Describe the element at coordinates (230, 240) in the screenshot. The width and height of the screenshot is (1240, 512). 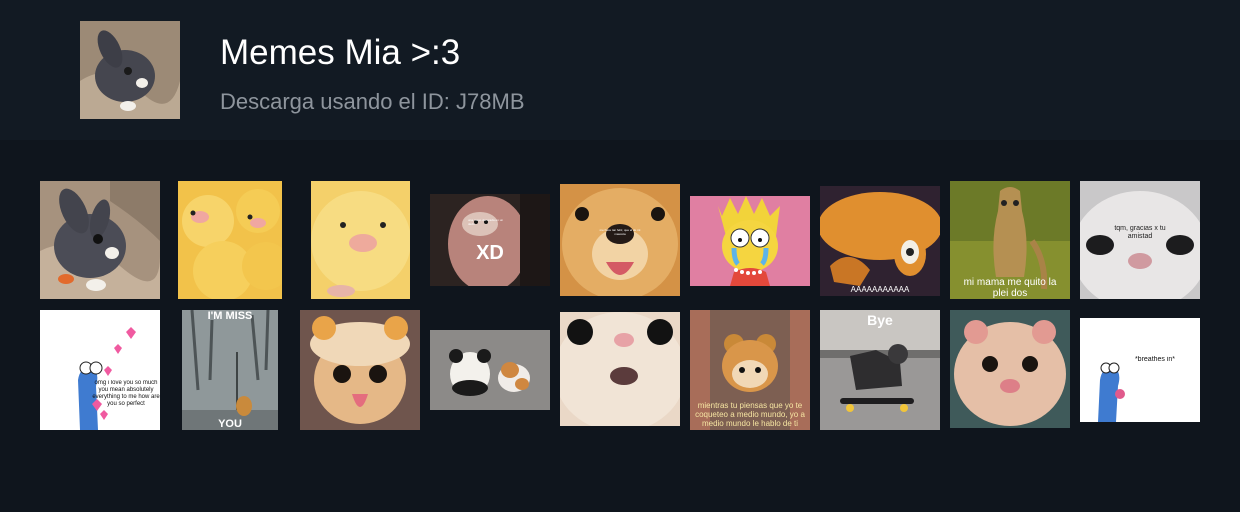
I see `sticker-ducklings` at that location.